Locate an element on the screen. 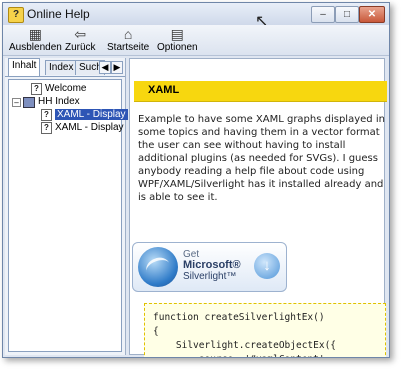  maximize-button: □ is located at coordinates (347, 14).